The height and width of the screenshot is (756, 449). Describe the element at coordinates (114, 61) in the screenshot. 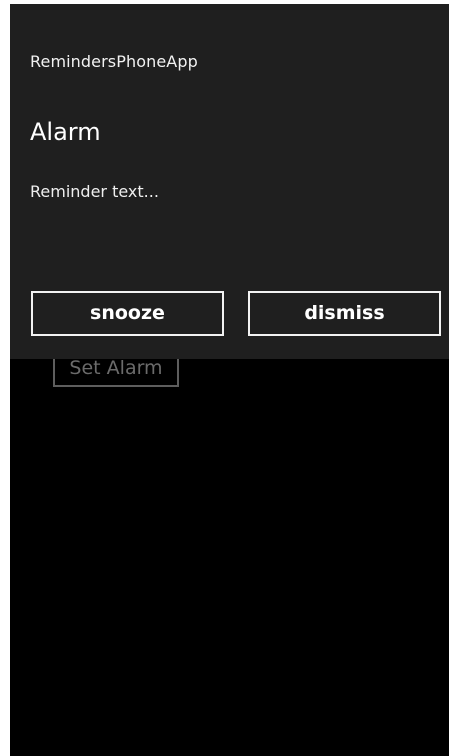

I see `app-name: RemindersPhoneApp` at that location.